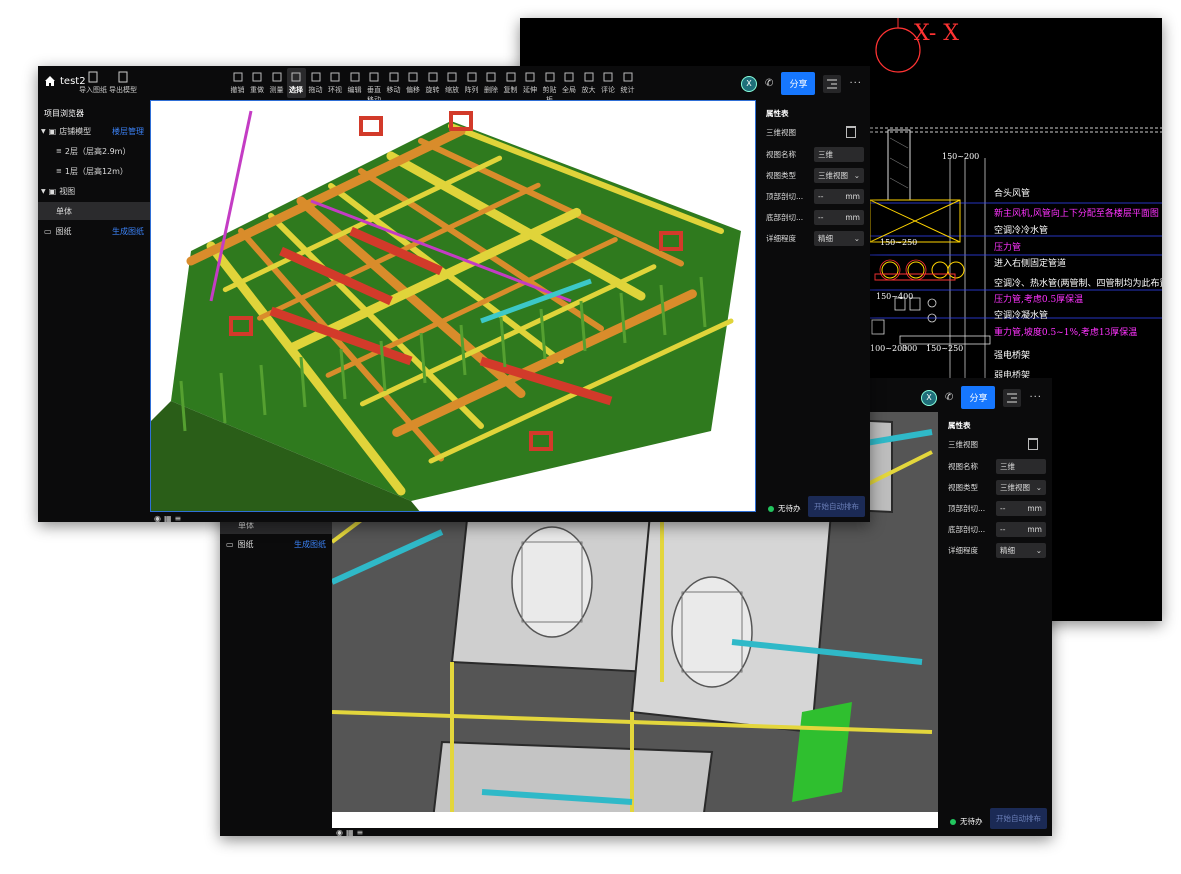 The image size is (1181, 874). I want to click on tool-button: 测量, so click(276, 83).